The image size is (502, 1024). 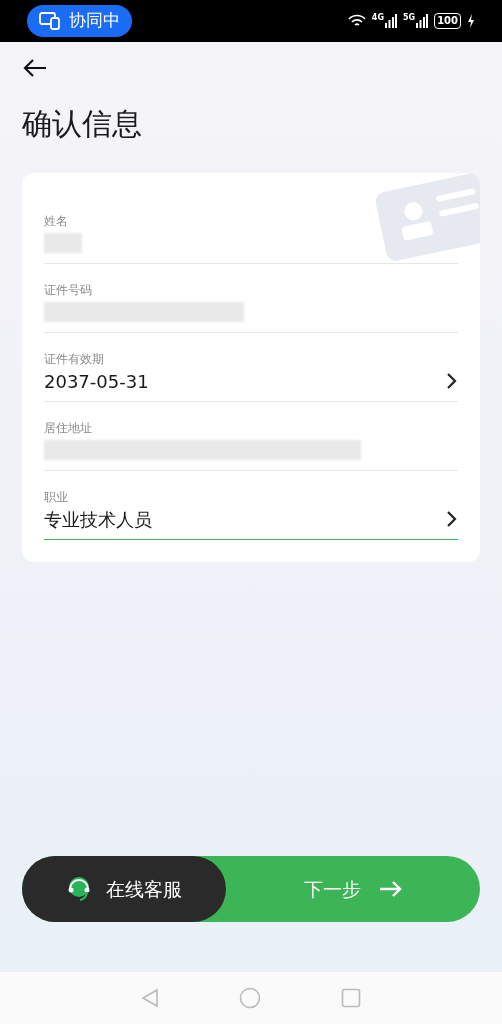 I want to click on field-label: 居住地址, so click(x=68, y=428).